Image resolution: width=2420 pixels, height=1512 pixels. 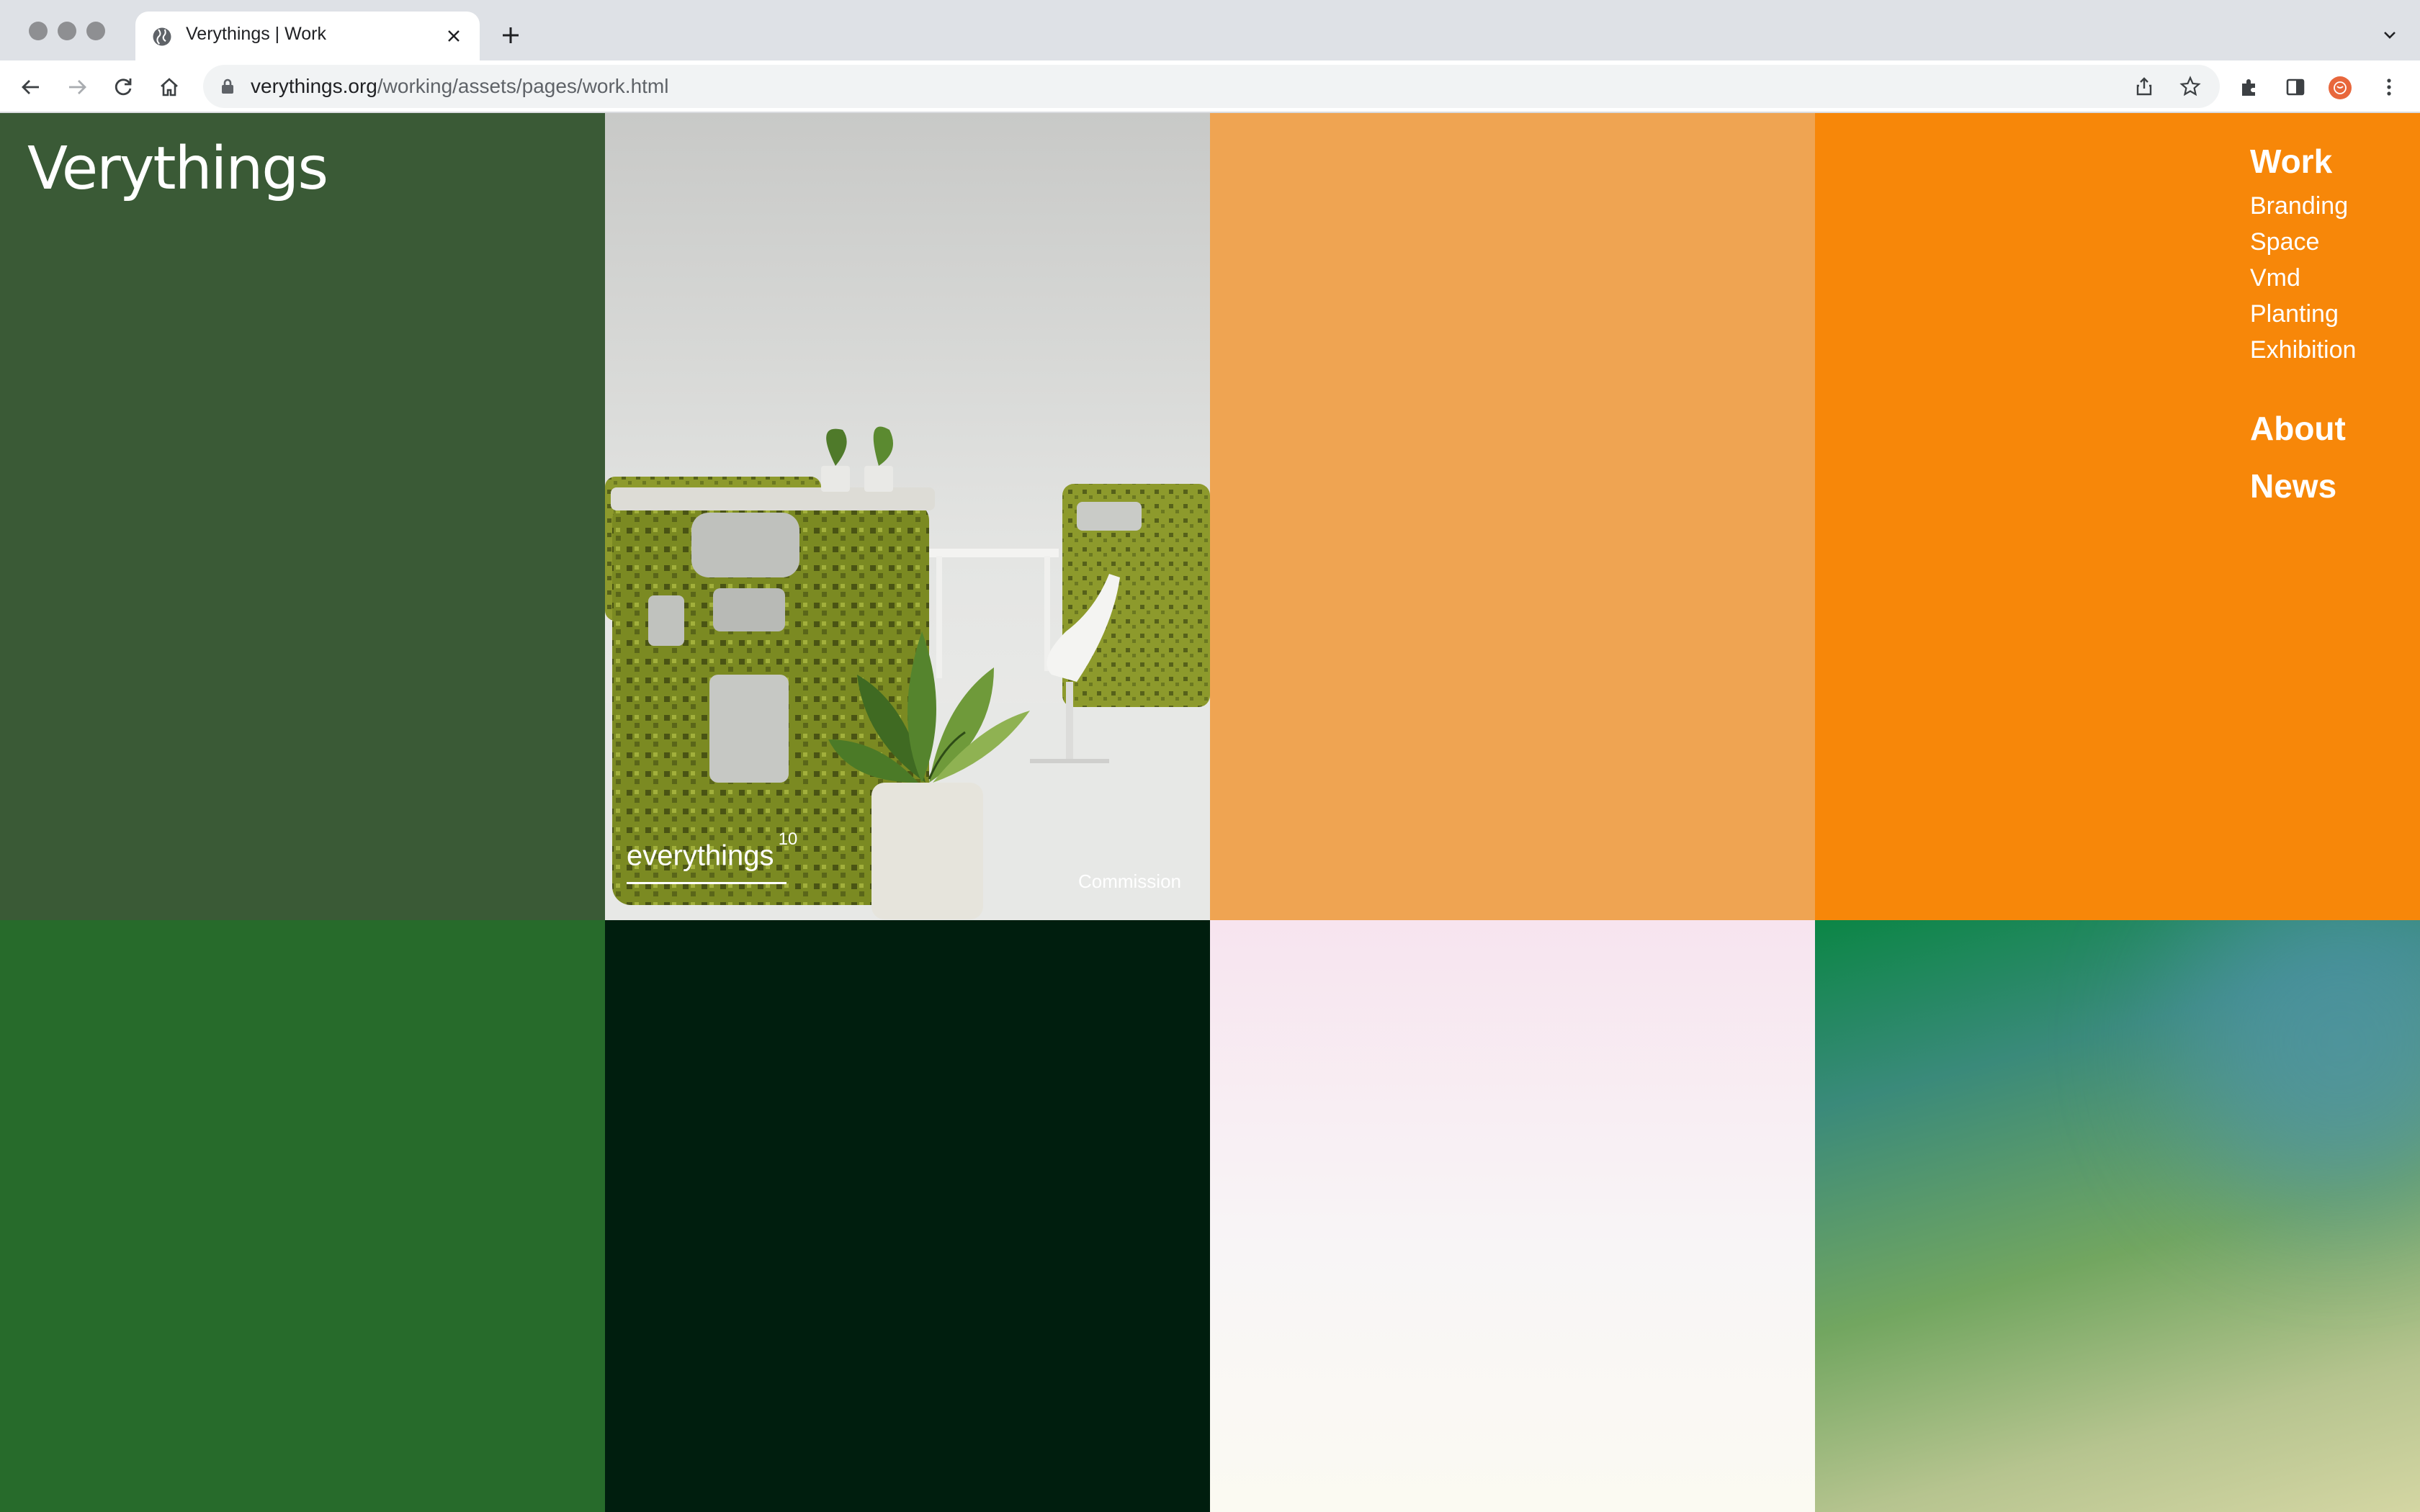 I want to click on feature-title-text: everythings, so click(x=700, y=855).